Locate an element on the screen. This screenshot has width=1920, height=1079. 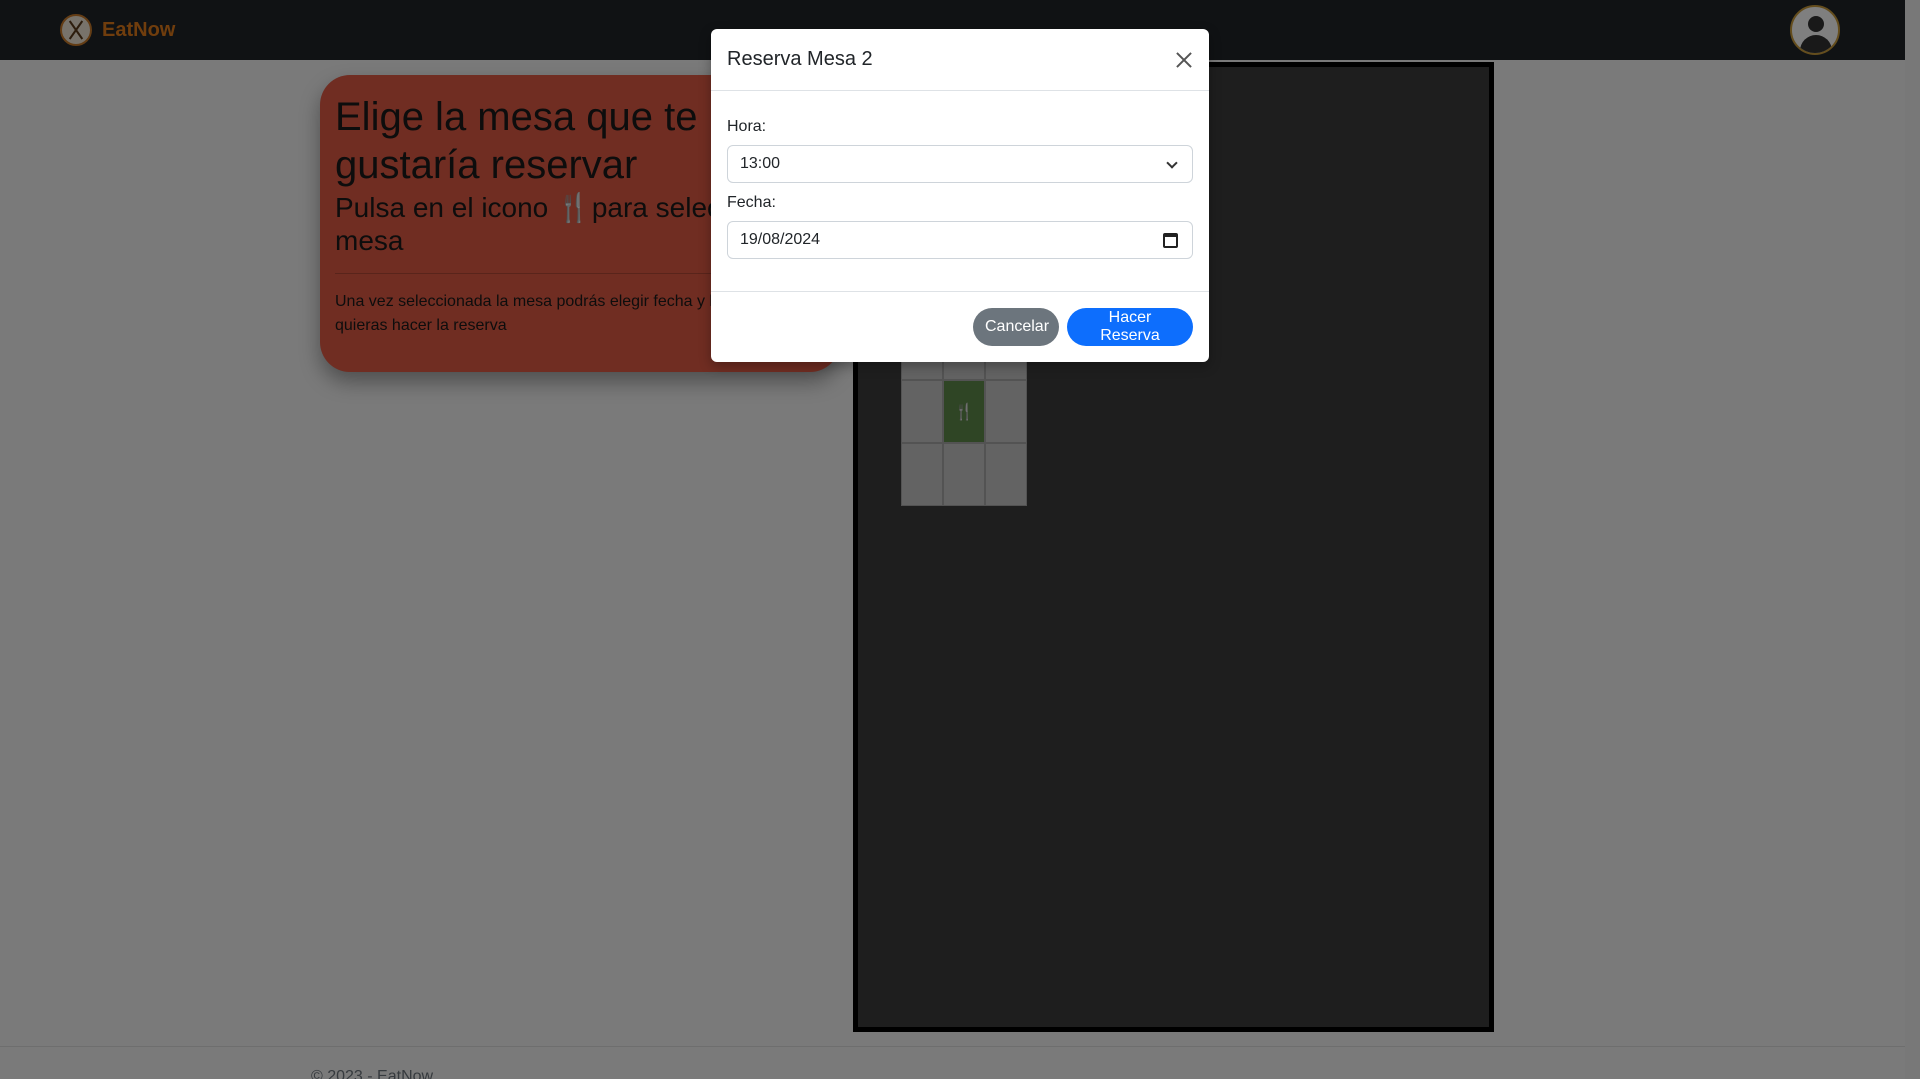
fecha-label: Fecha: is located at coordinates (751, 202).